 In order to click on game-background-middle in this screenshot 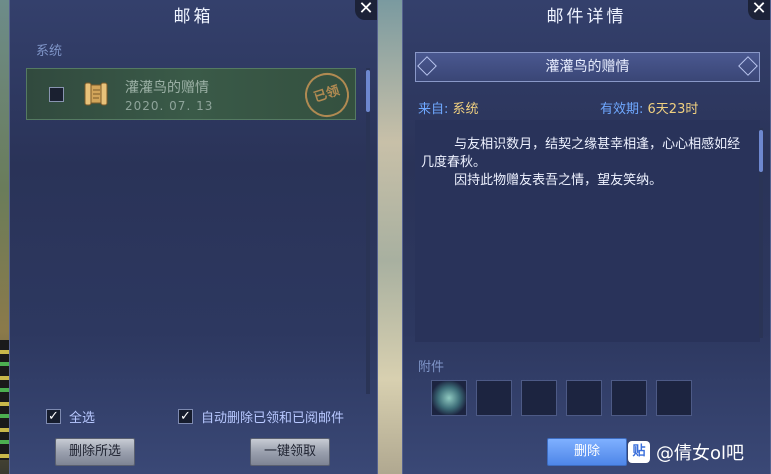, I will do `click(390, 237)`.